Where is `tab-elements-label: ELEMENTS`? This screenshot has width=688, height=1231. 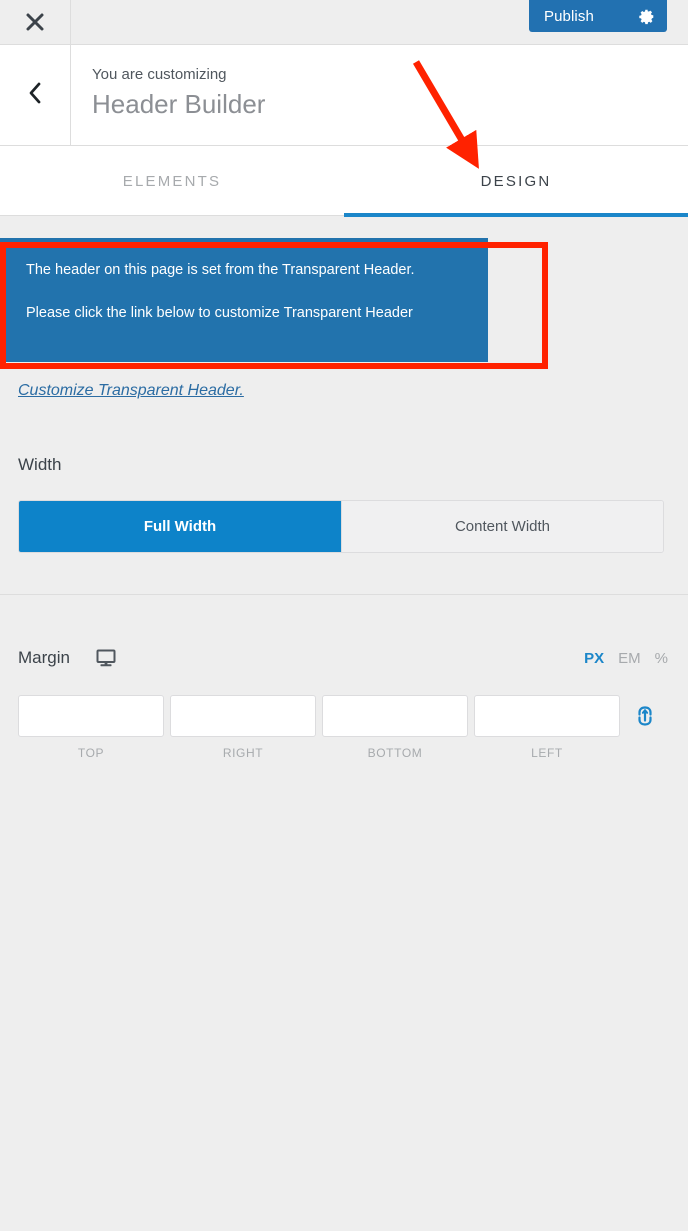 tab-elements-label: ELEMENTS is located at coordinates (172, 181).